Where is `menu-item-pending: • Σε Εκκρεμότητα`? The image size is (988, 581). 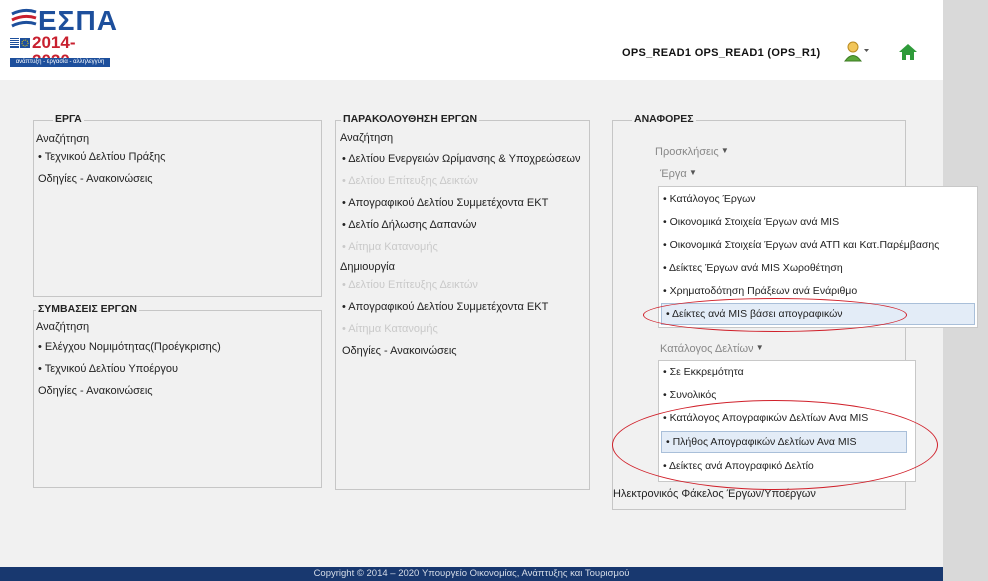
menu-item-pending: • Σε Εκκρεμότητα is located at coordinates (787, 372).